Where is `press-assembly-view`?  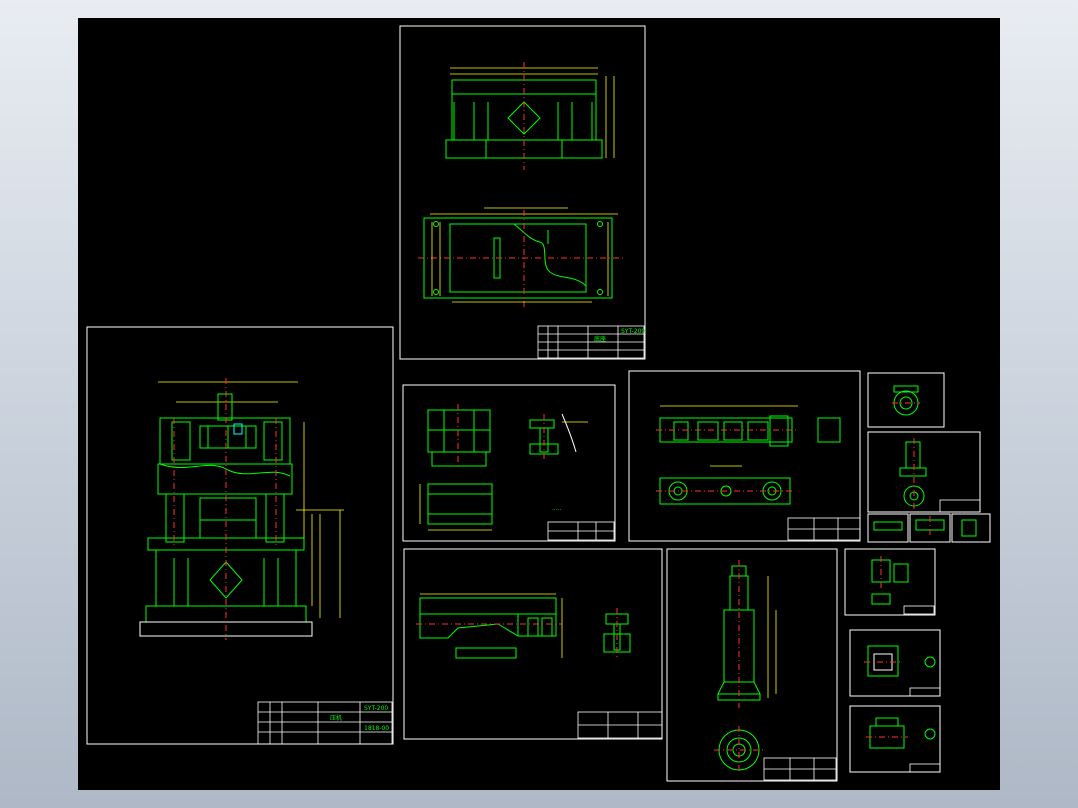
press-assembly-view is located at coordinates (241, 509).